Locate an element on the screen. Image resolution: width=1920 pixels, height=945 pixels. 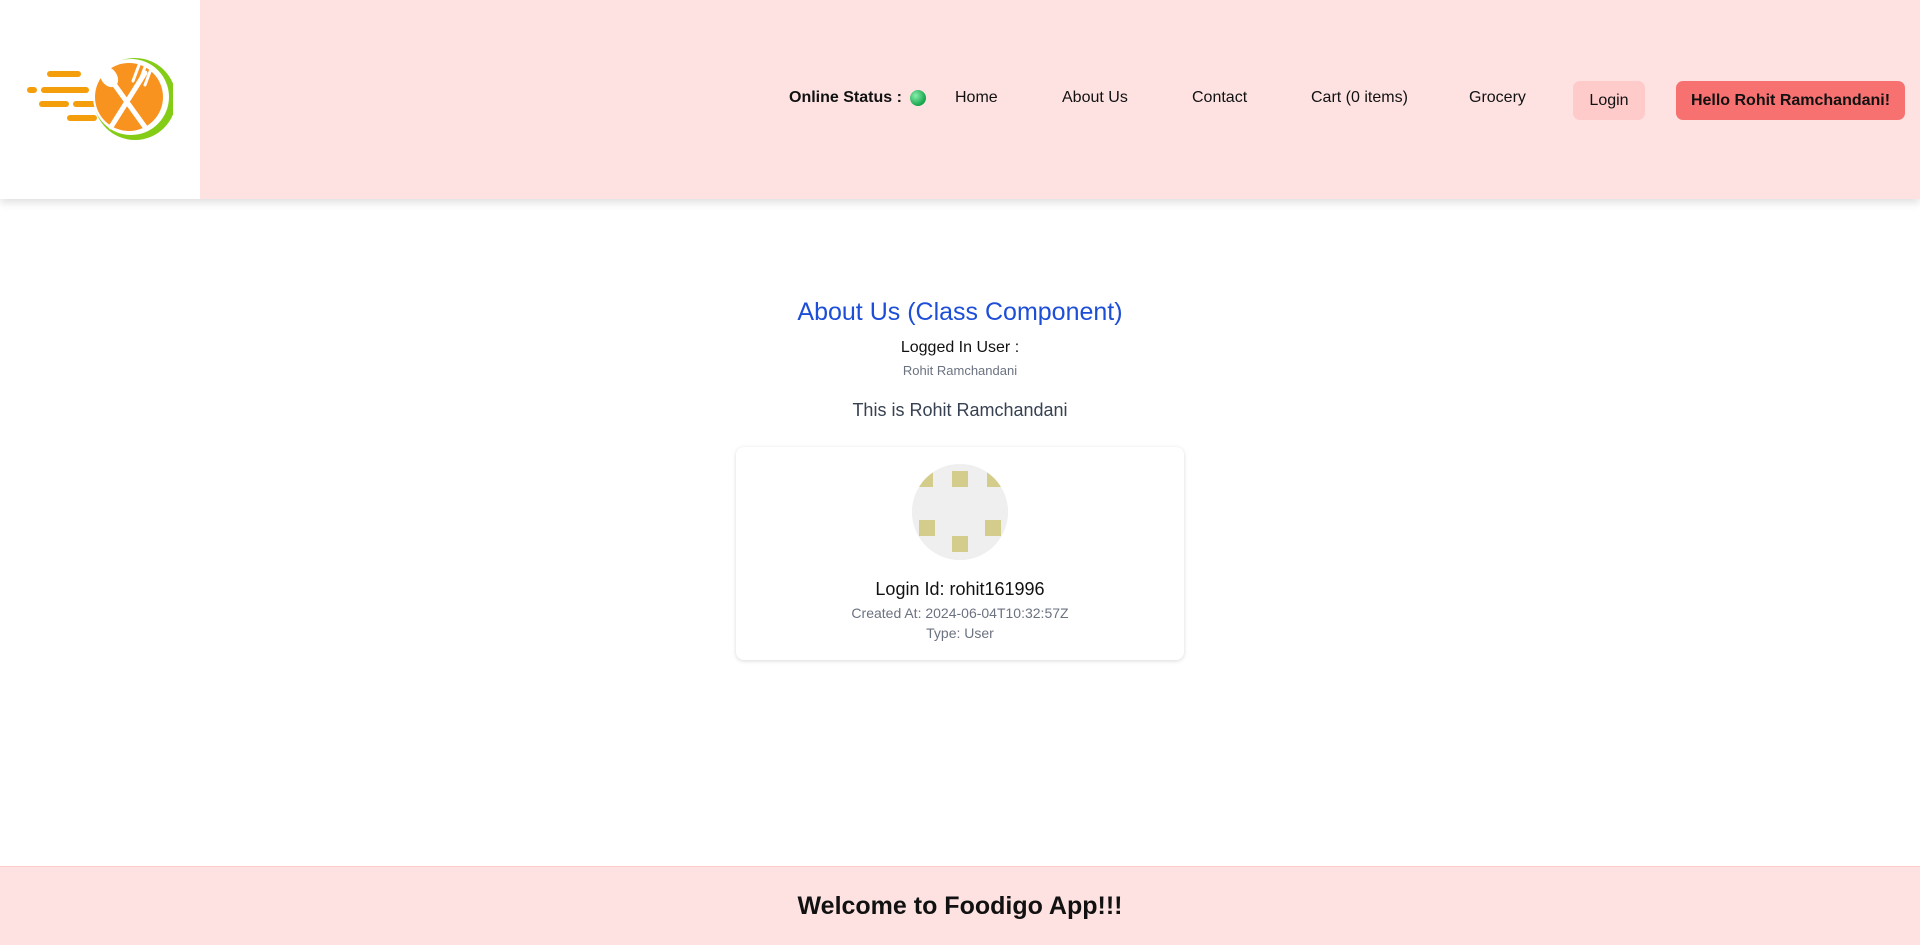
online-status-label: Online Status : is located at coordinates (845, 97).